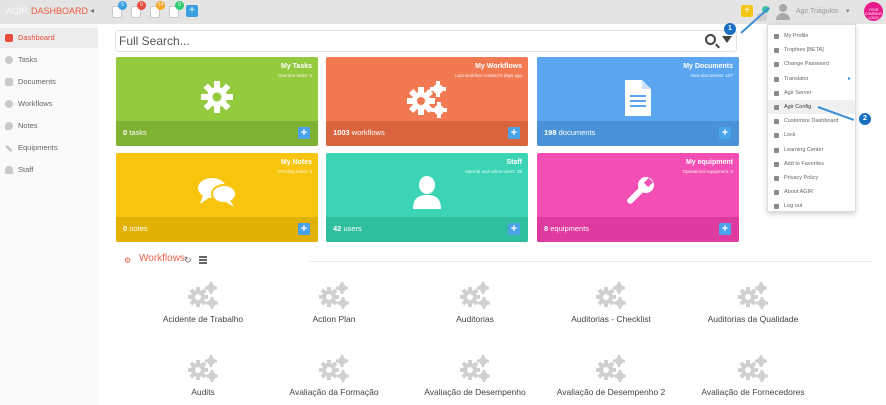  I want to click on sidebar-item-dashboard: Dashboard, so click(49, 38).